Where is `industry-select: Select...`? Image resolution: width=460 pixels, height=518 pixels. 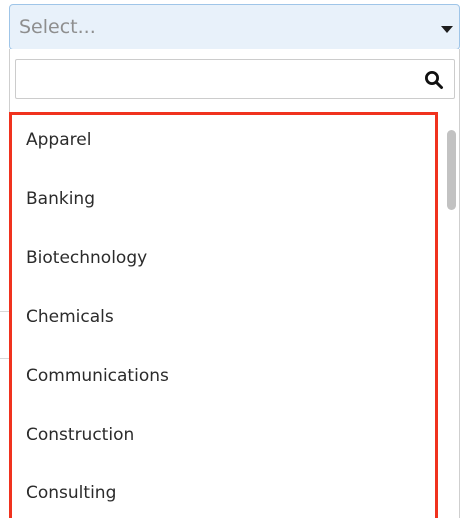
industry-select: Select... is located at coordinates (234, 27).